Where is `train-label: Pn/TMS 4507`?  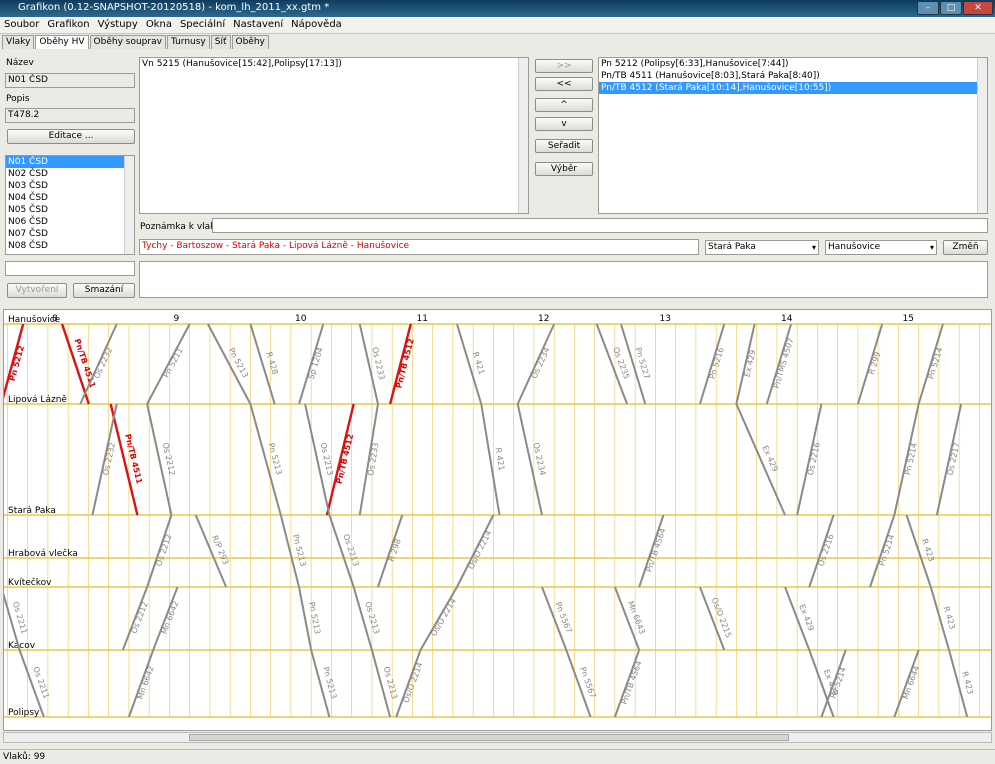
train-label: Pn/TMS 4507 is located at coordinates (784, 363).